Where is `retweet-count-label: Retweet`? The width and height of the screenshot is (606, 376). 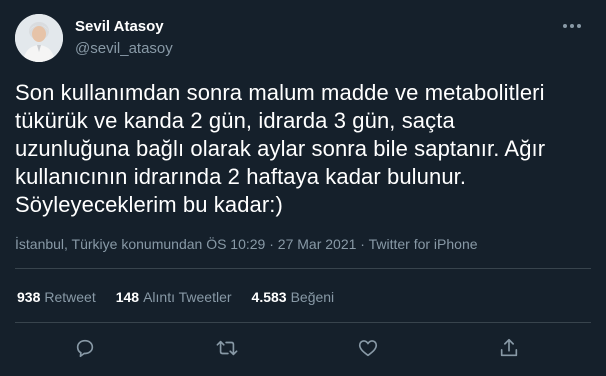 retweet-count-label: Retweet is located at coordinates (70, 297).